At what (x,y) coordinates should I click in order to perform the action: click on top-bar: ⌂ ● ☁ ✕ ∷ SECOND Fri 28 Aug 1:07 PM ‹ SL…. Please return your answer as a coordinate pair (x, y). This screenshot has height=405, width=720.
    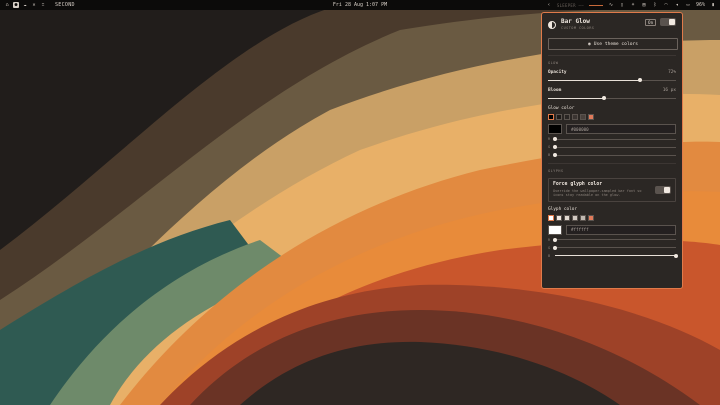
    Looking at the image, I should click on (360, 5).